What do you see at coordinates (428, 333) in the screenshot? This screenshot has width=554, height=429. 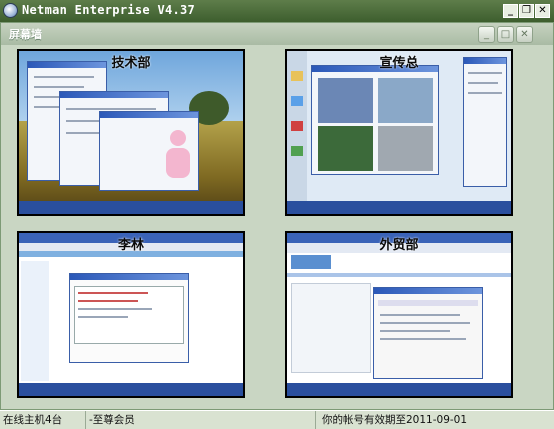 I see `editor-window` at bounding box center [428, 333].